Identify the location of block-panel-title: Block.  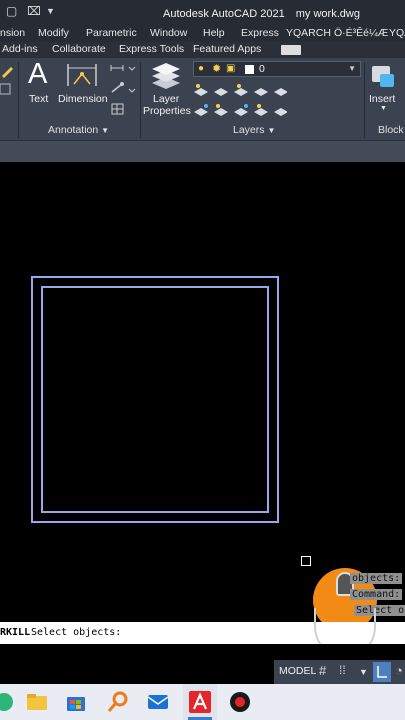
(391, 130).